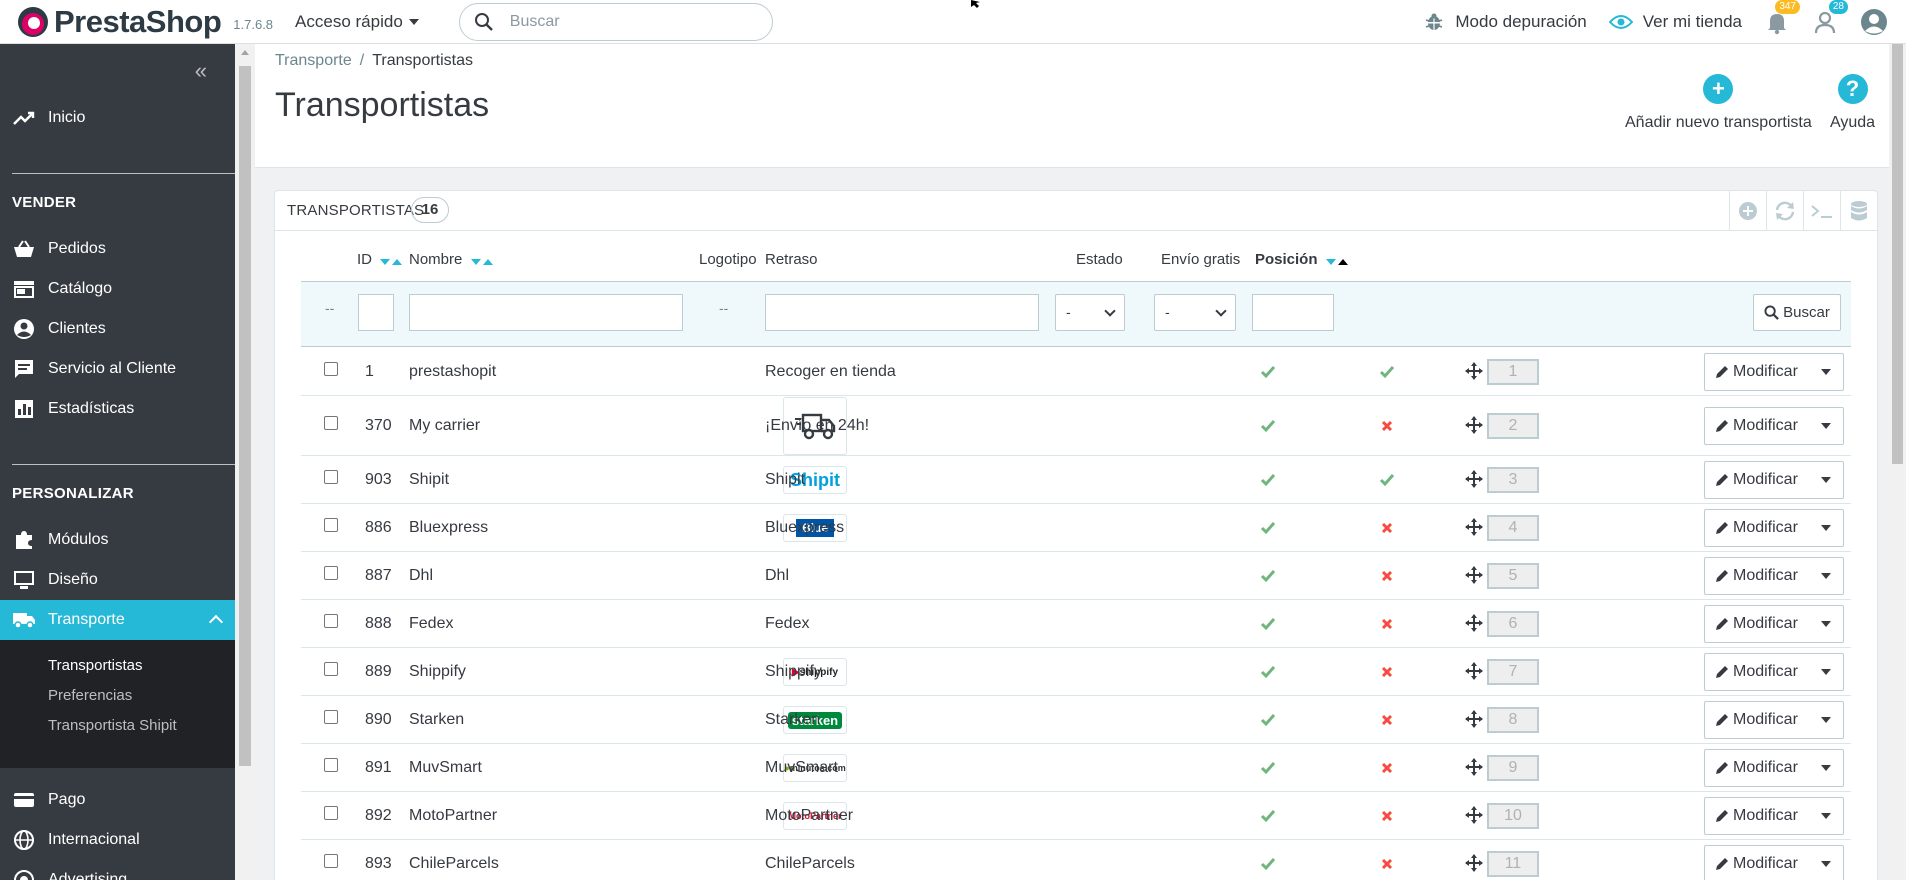 The height and width of the screenshot is (880, 1906). I want to click on table-row: 890 Starken starken Starken 8 Modificar, so click(1076, 720).